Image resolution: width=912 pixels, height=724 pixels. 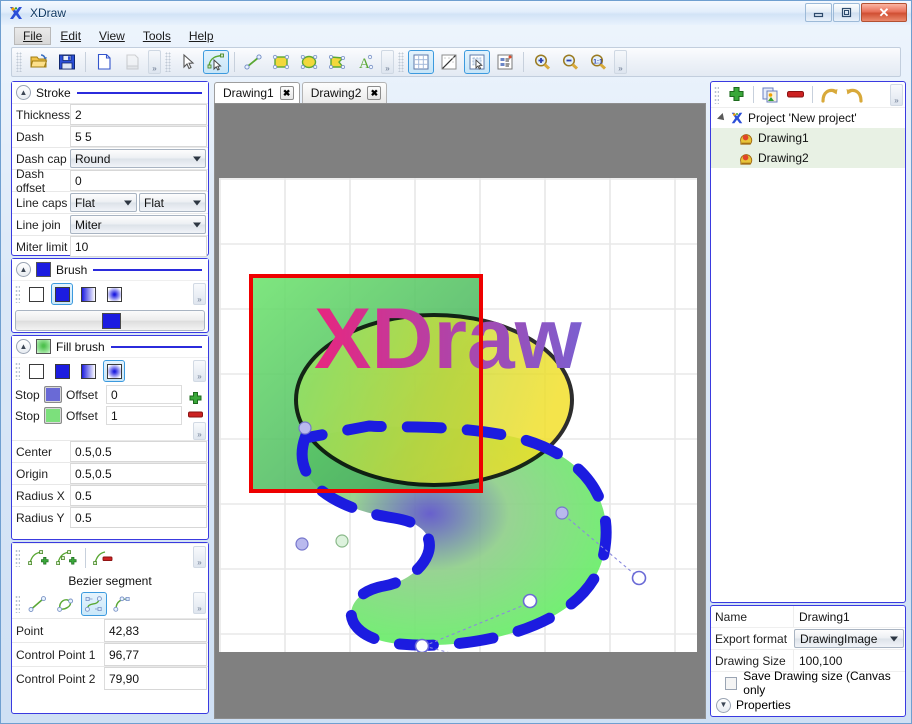 I want to click on node-tools-grip, so click(x=17, y=557).